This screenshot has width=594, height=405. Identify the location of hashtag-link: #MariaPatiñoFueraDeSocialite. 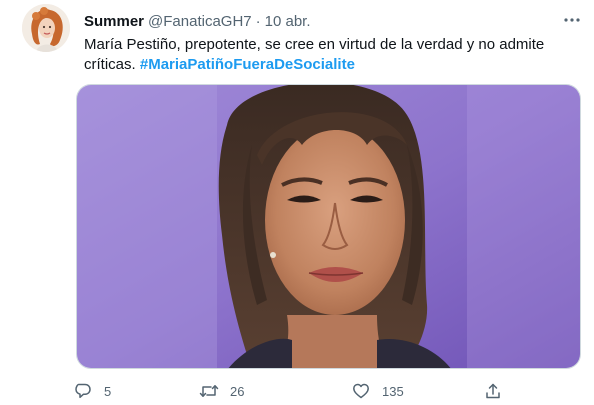
(247, 64).